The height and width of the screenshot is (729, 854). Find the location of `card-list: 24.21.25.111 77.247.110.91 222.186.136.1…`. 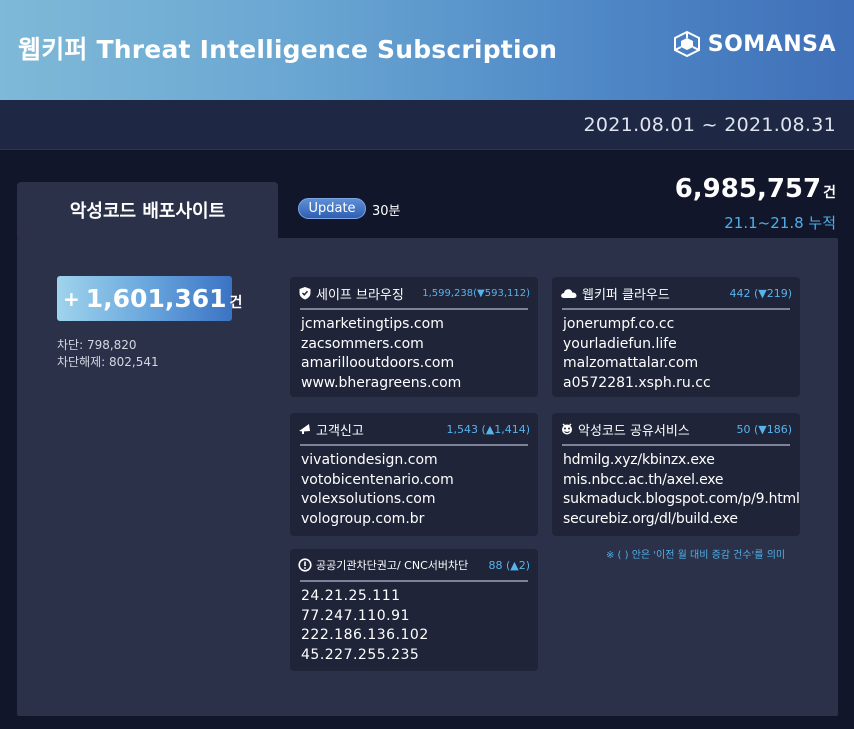

card-list: 24.21.25.111 77.247.110.91 222.186.136.1… is located at coordinates (365, 626).